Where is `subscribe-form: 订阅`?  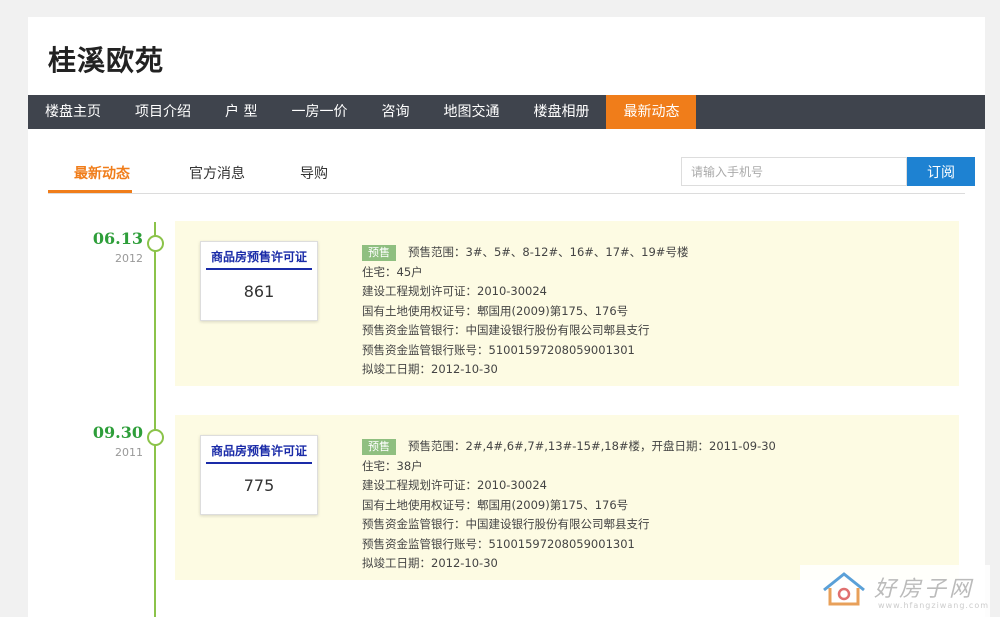
subscribe-form: 订阅 is located at coordinates (828, 171).